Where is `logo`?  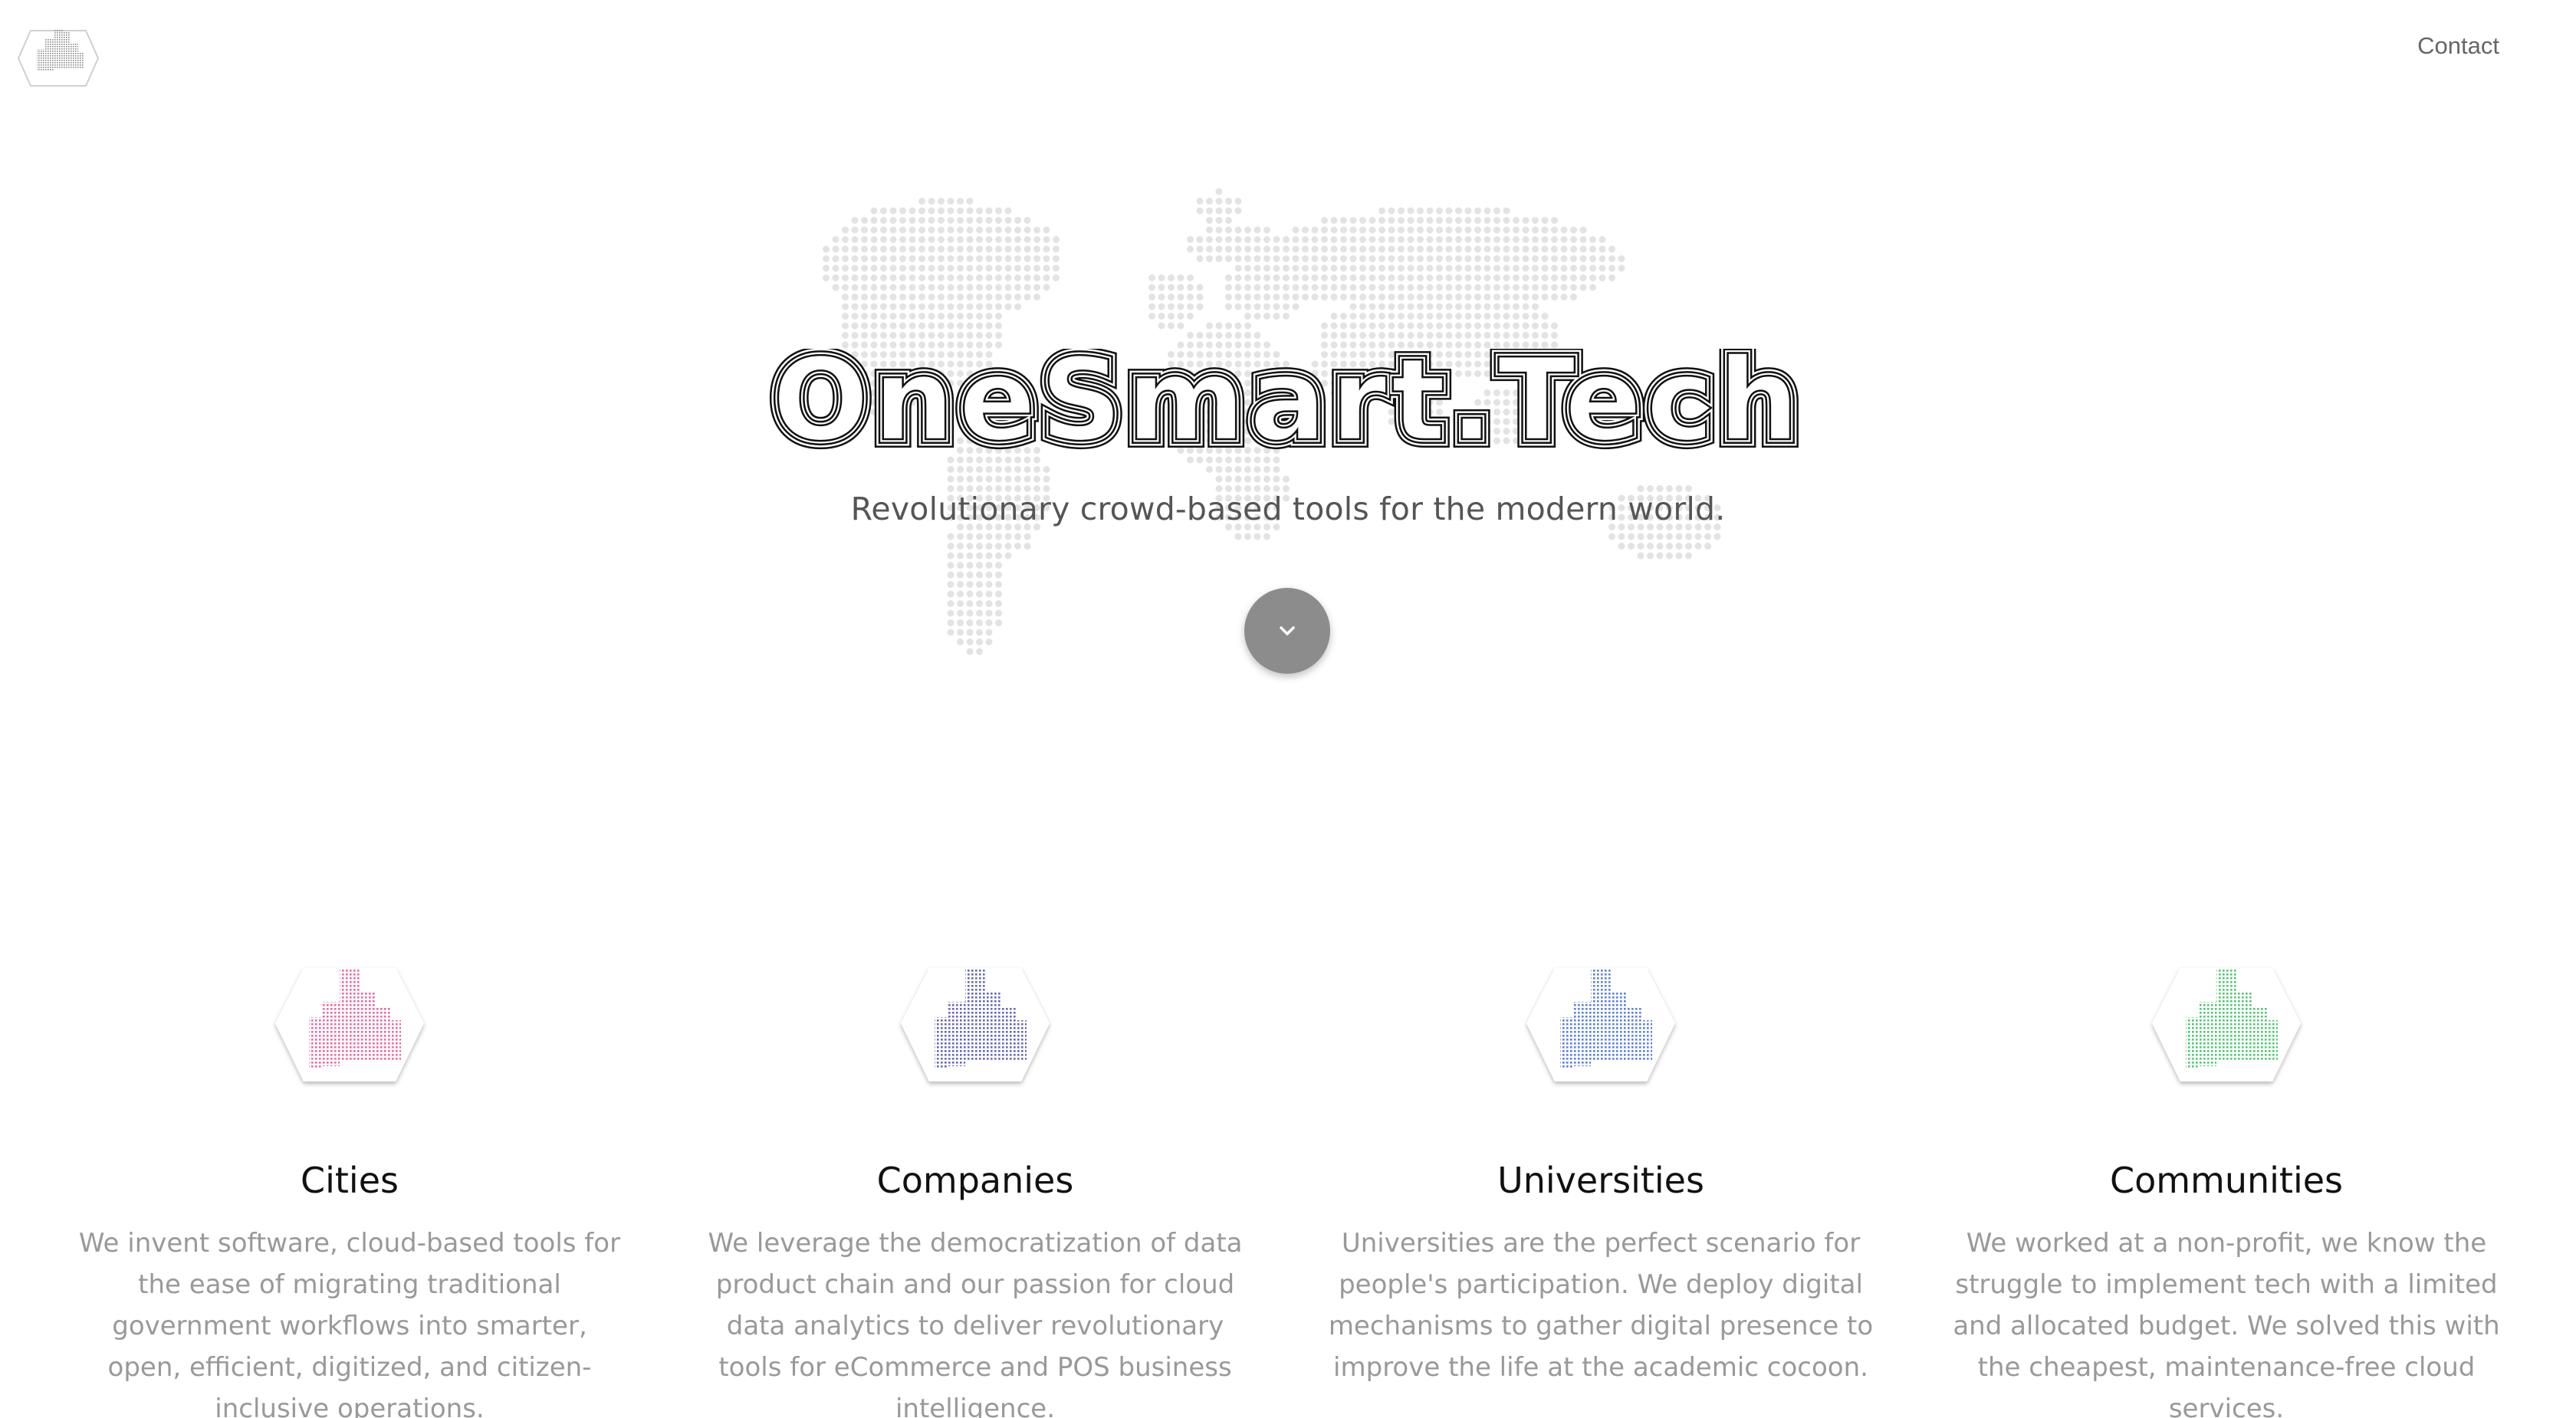 logo is located at coordinates (58, 51).